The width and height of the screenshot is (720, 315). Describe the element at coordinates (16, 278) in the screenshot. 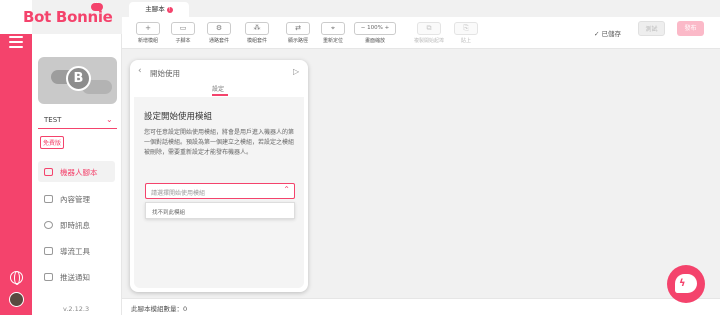

I see `globe-icon` at that location.